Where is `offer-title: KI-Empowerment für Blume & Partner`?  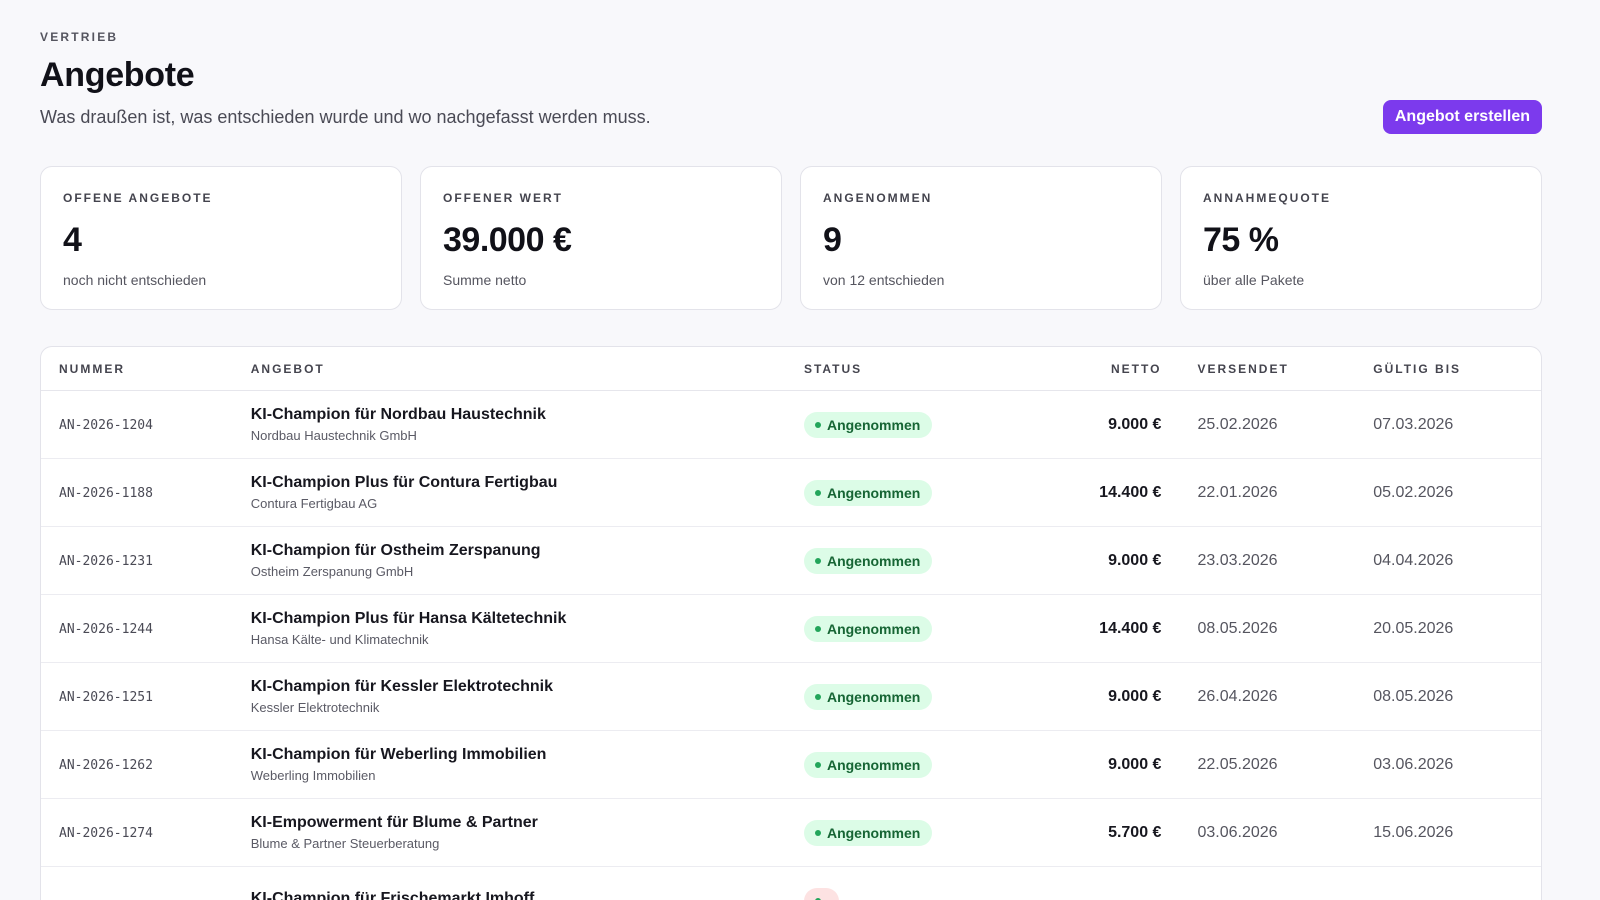
offer-title: KI-Empowerment für Blume & Partner is located at coordinates (527, 823).